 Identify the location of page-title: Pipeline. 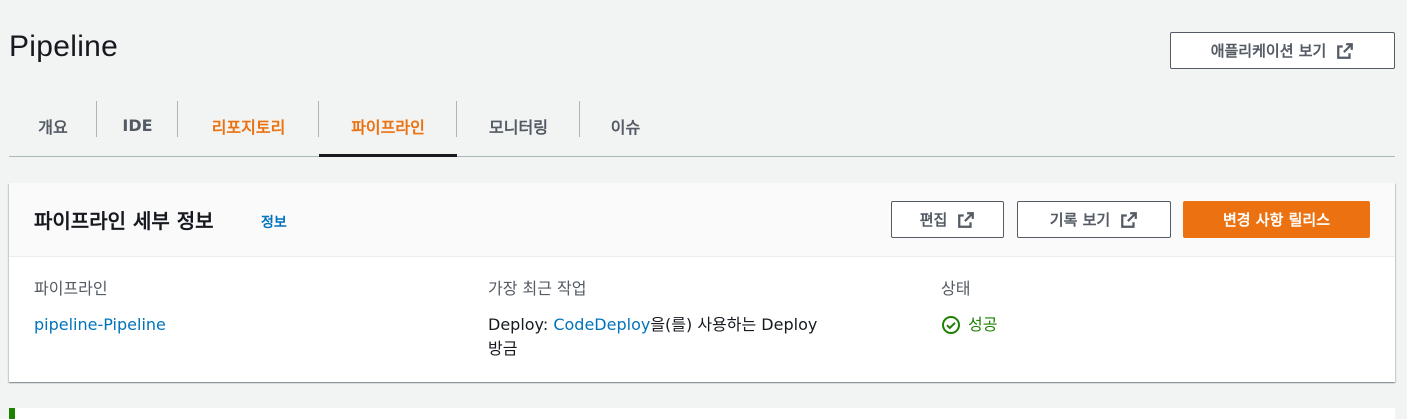
(64, 46).